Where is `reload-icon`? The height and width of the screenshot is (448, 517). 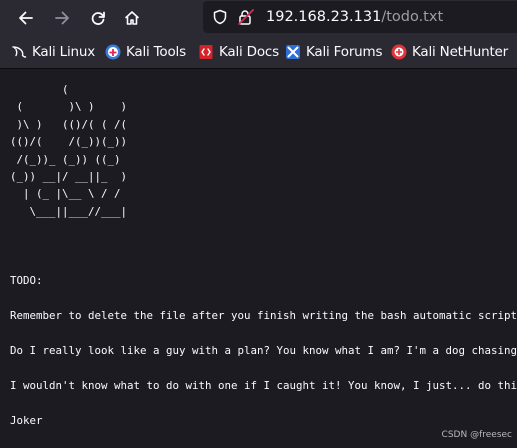 reload-icon is located at coordinates (98, 18).